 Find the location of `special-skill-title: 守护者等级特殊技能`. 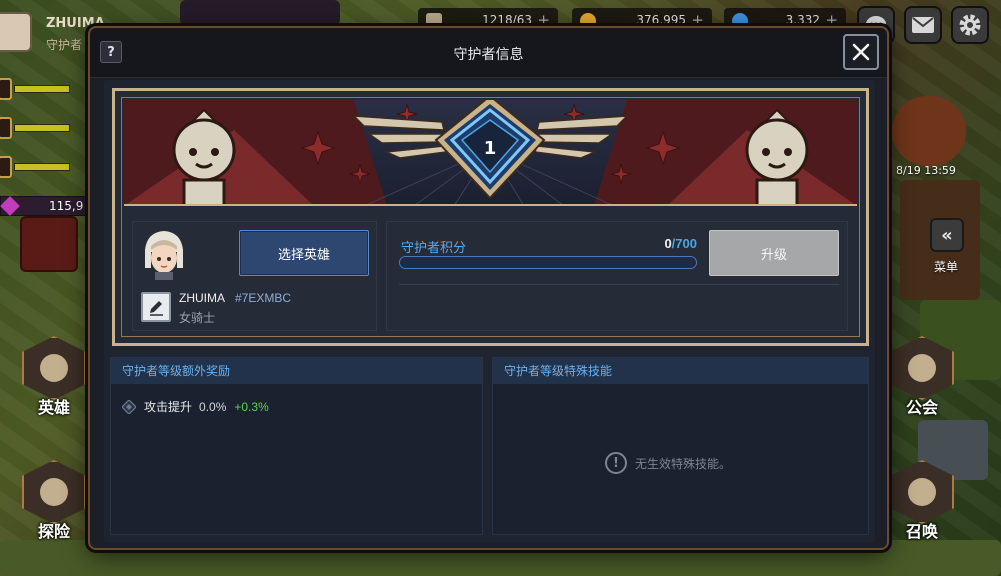

special-skill-title: 守护者等级特殊技能 is located at coordinates (680, 371).